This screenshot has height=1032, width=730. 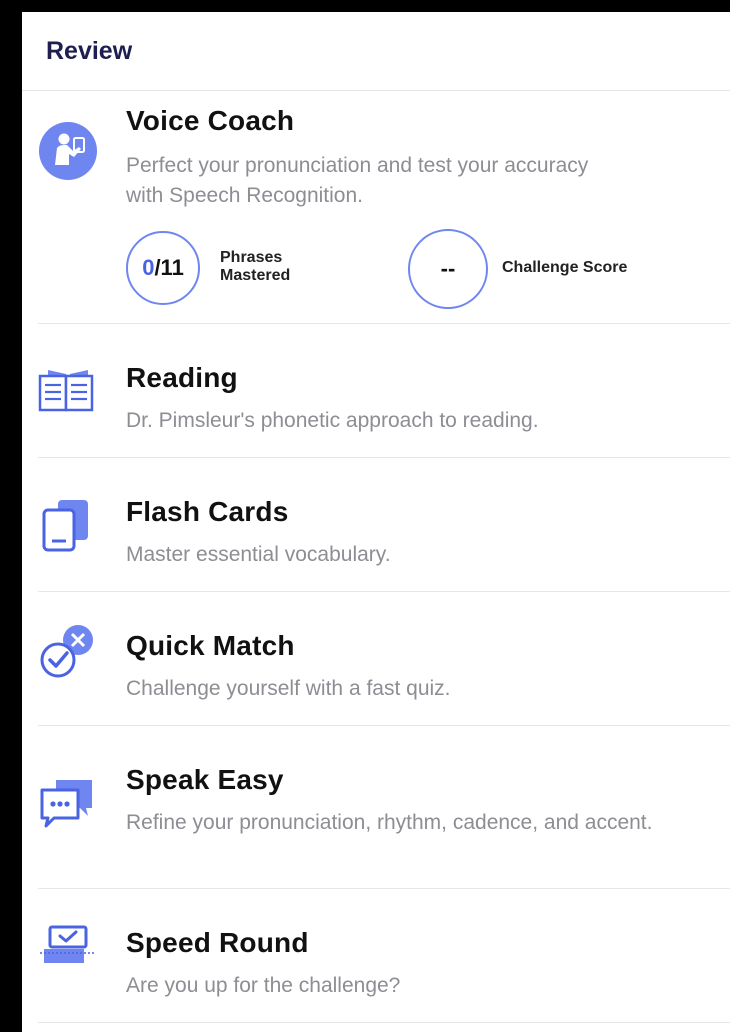 I want to click on reading-title: Reading, so click(x=182, y=377).